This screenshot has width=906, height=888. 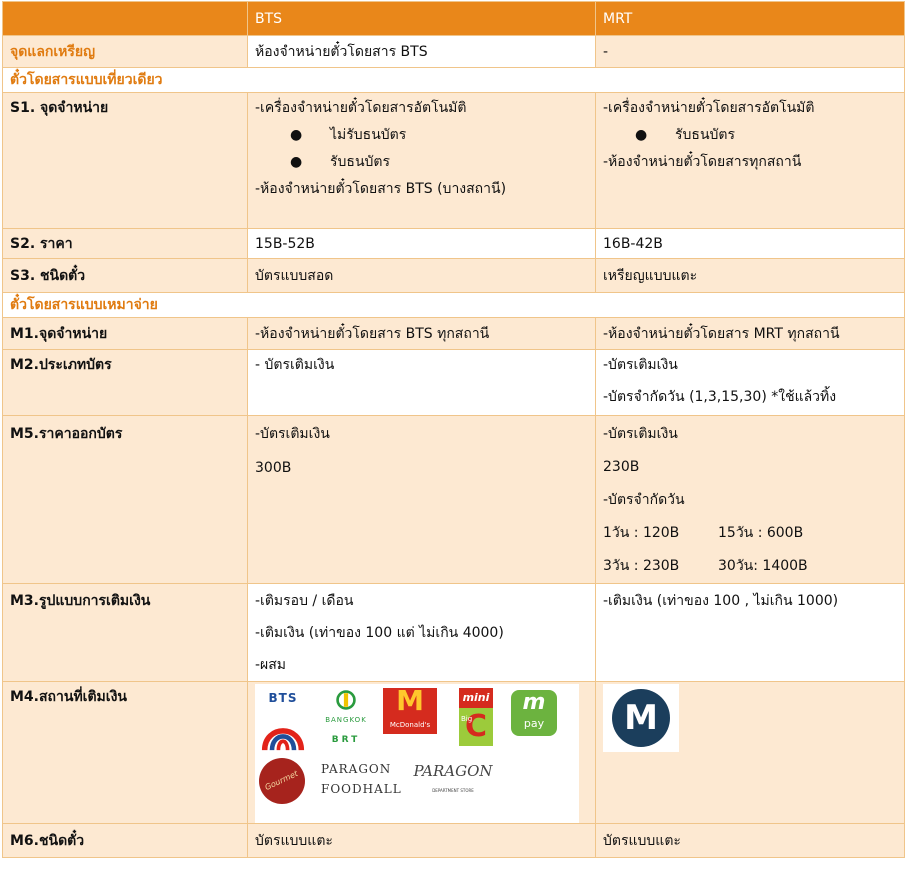 What do you see at coordinates (421, 51) in the screenshot?
I see `coin-exchange-bts: ห้องจำหน่ายตั๋วโดยสาร BTS` at bounding box center [421, 51].